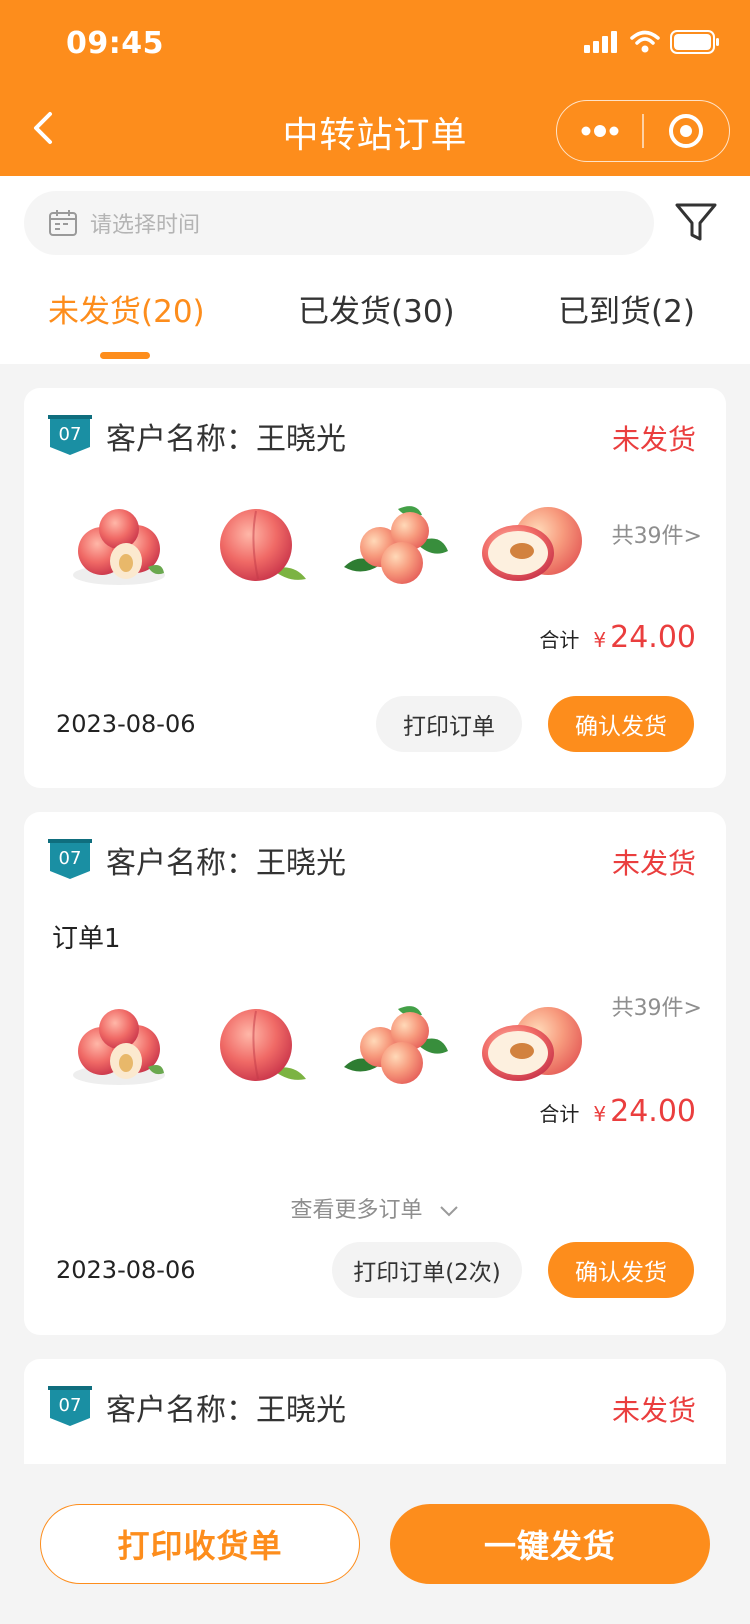  I want to click on order-name: 订单1, so click(86, 939).